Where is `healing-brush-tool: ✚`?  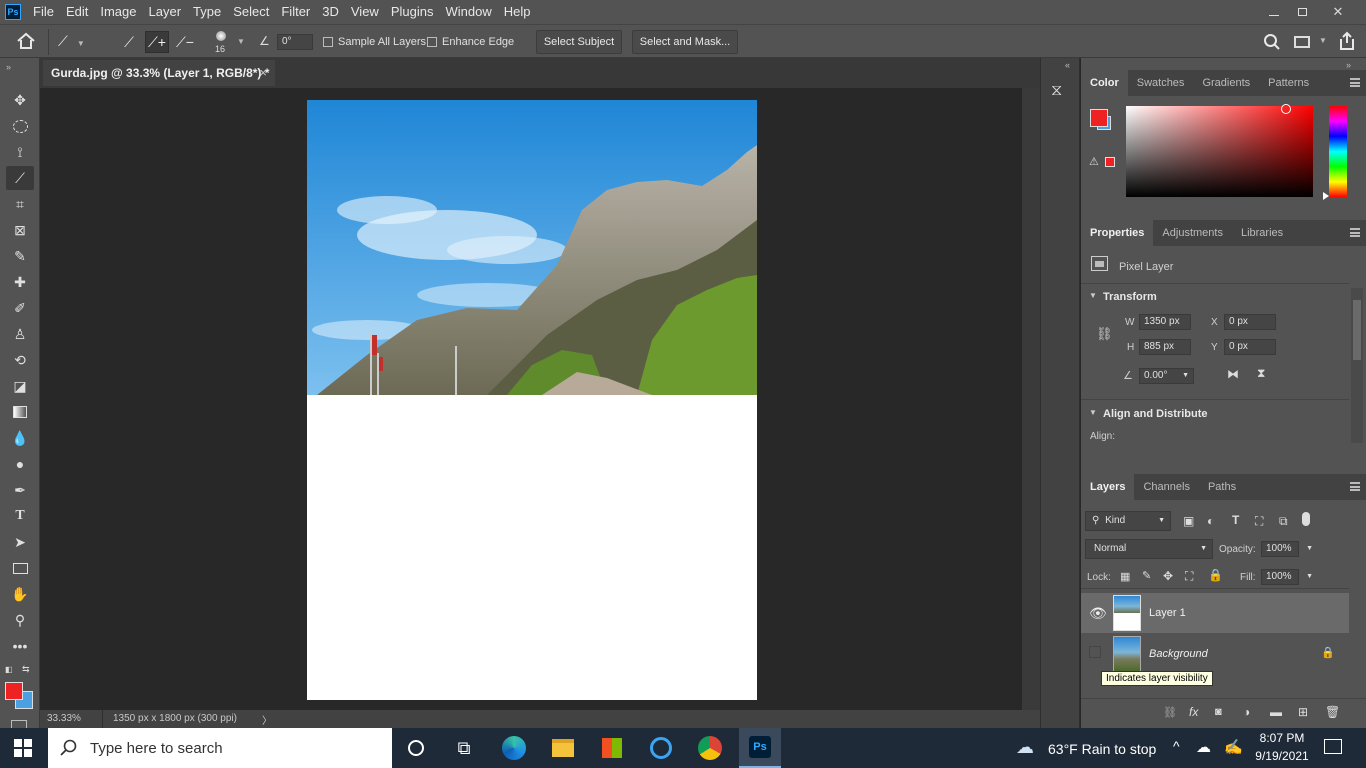 healing-brush-tool: ✚ is located at coordinates (20, 282).